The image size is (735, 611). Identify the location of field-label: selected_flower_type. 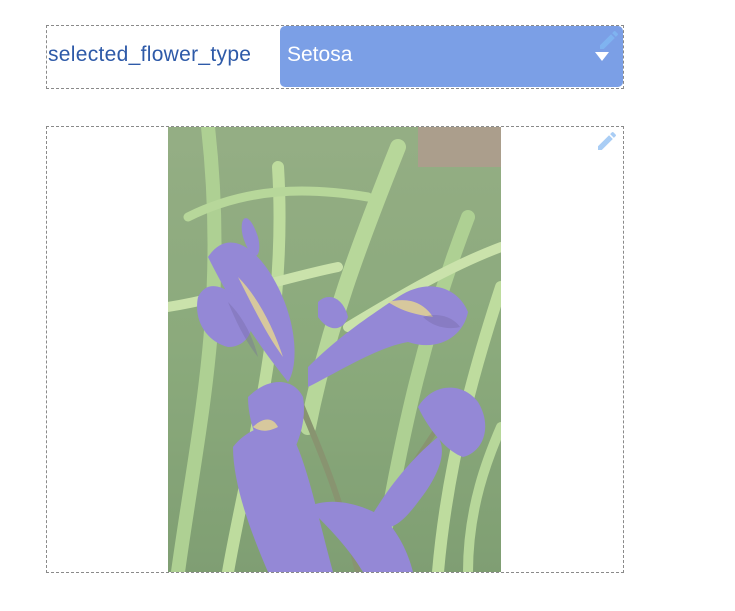
(150, 54).